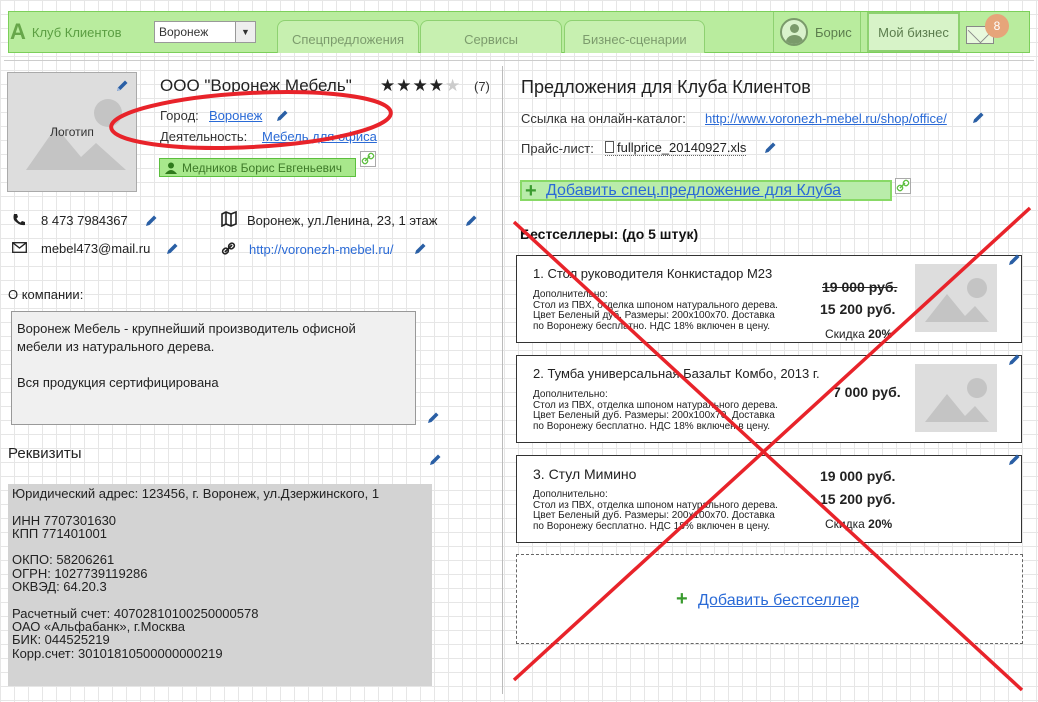 The width and height of the screenshot is (1038, 702). Describe the element at coordinates (213, 365) in the screenshot. I see `about-line` at that location.